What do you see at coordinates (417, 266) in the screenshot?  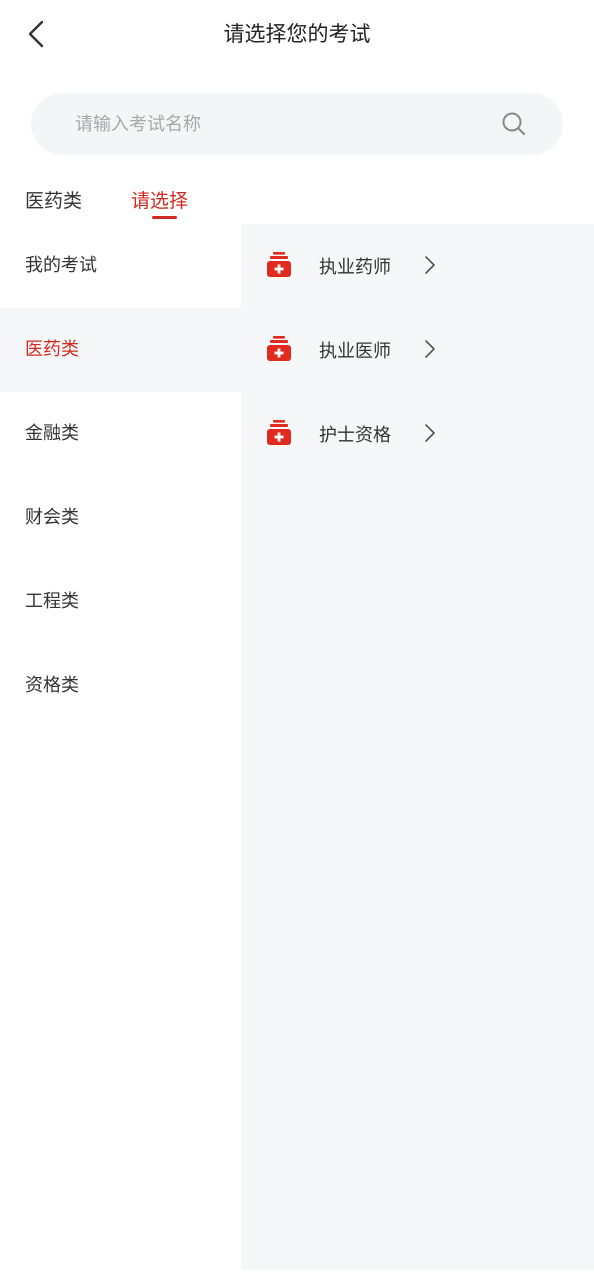 I see `exam-item-licensed-pharmacist: 执业药师` at bounding box center [417, 266].